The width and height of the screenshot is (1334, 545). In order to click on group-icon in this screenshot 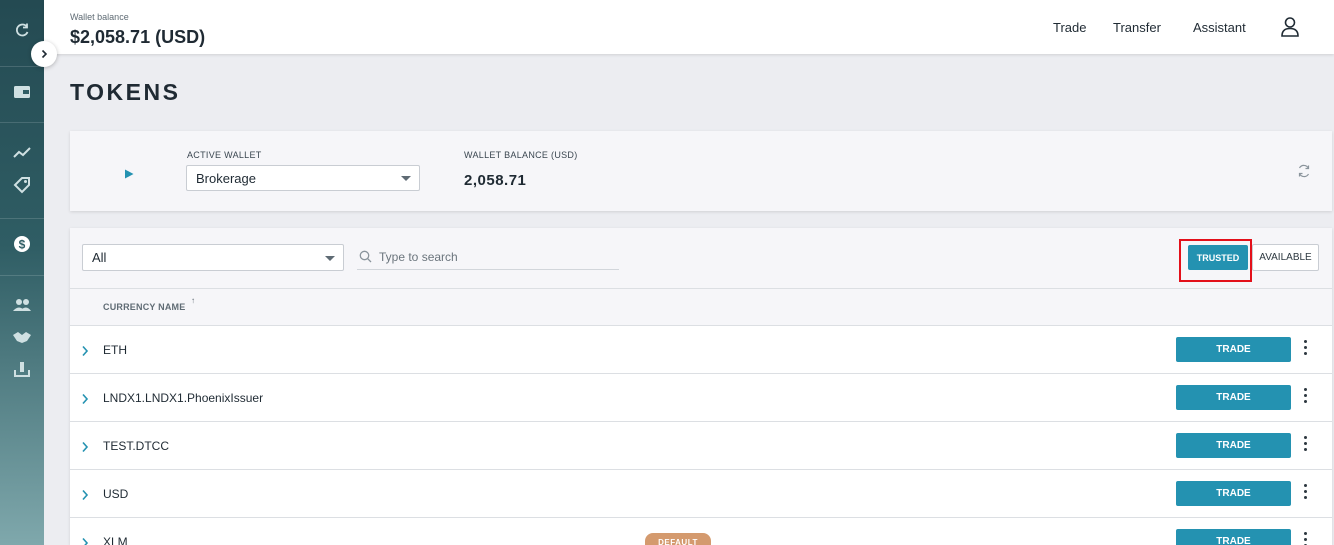, I will do `click(22, 305)`.